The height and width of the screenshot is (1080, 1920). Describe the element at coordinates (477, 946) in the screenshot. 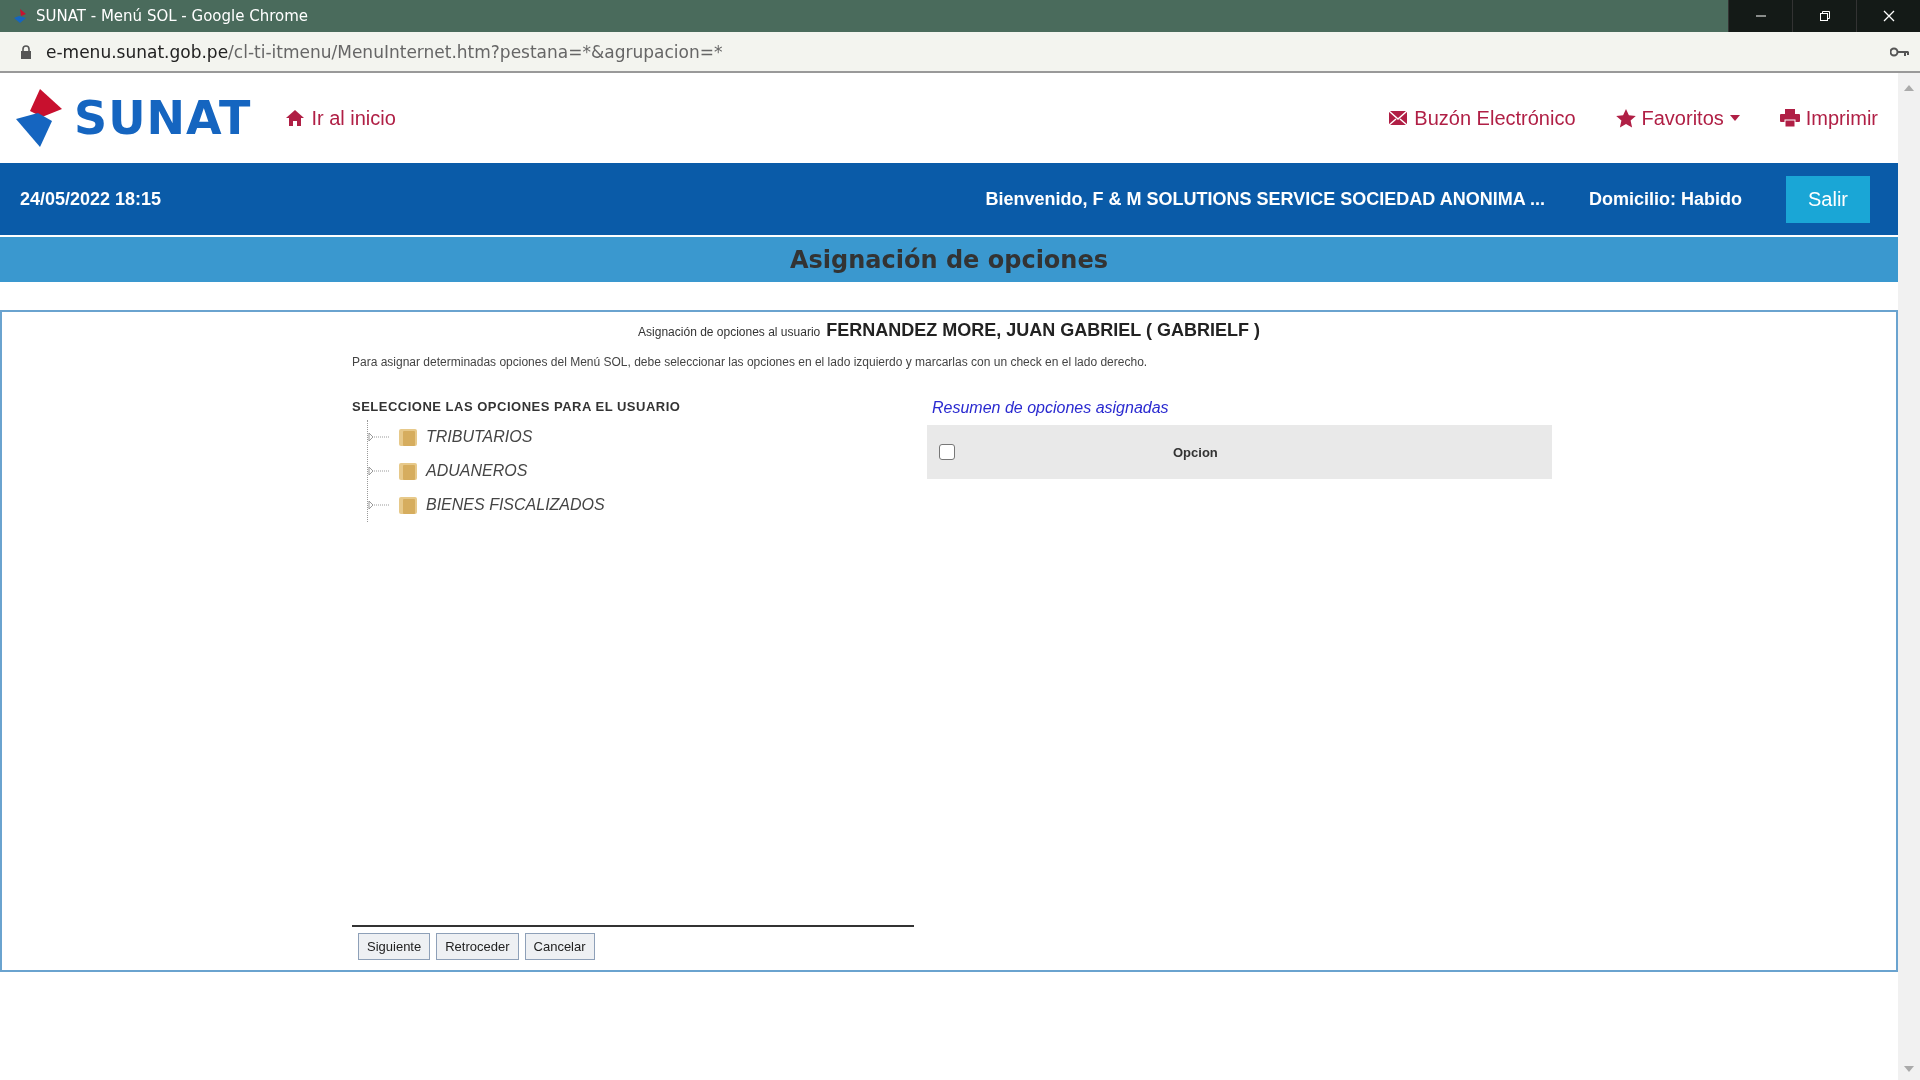

I see `form-button: Retroceder` at that location.